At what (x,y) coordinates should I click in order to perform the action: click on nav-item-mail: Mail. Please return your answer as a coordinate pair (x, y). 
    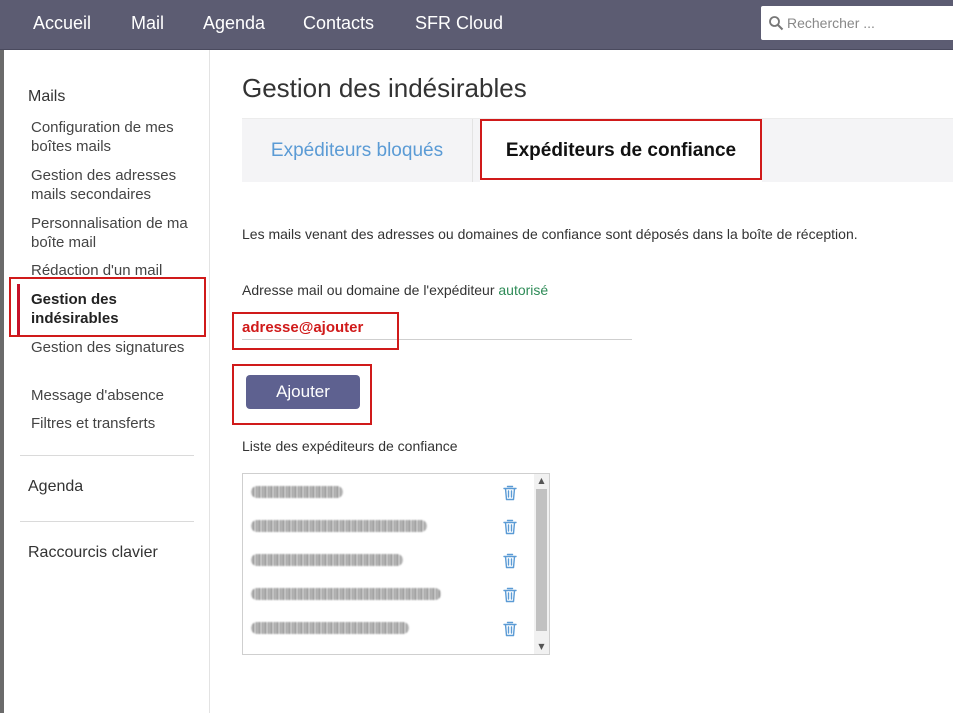
    Looking at the image, I should click on (147, 23).